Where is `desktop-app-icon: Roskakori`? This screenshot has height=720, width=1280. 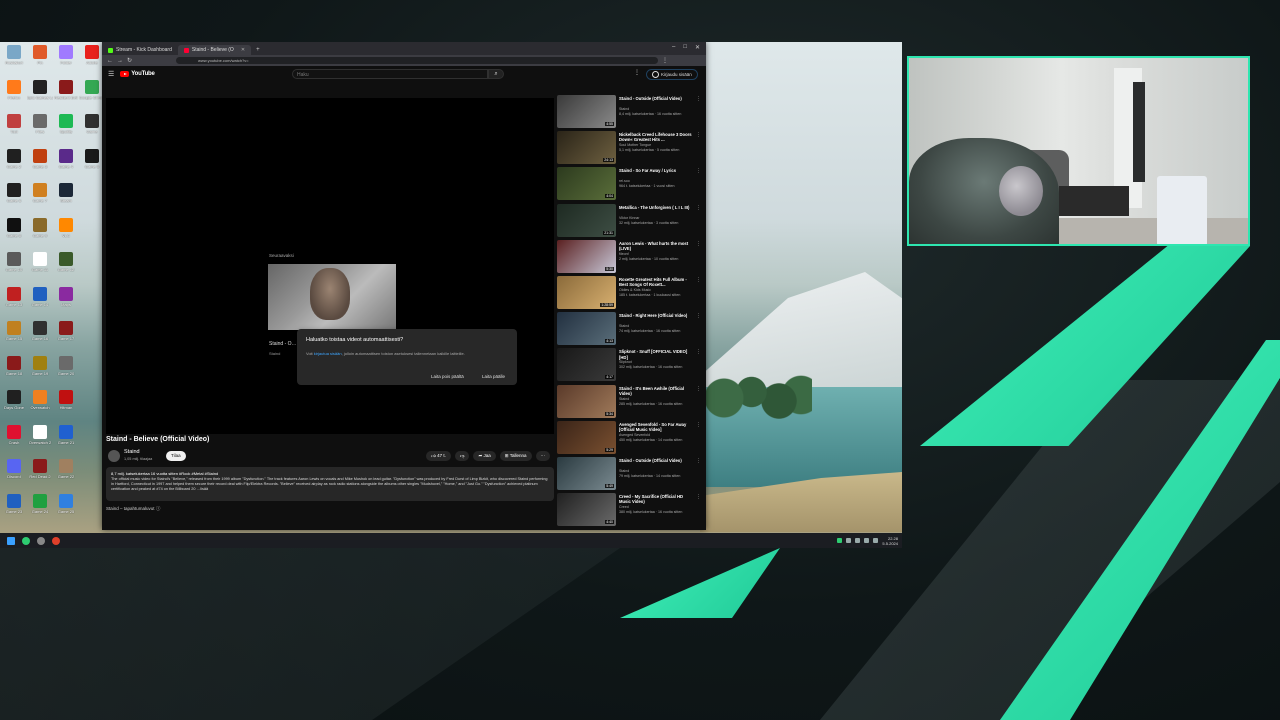 desktop-app-icon: Roskakori is located at coordinates (14, 60).